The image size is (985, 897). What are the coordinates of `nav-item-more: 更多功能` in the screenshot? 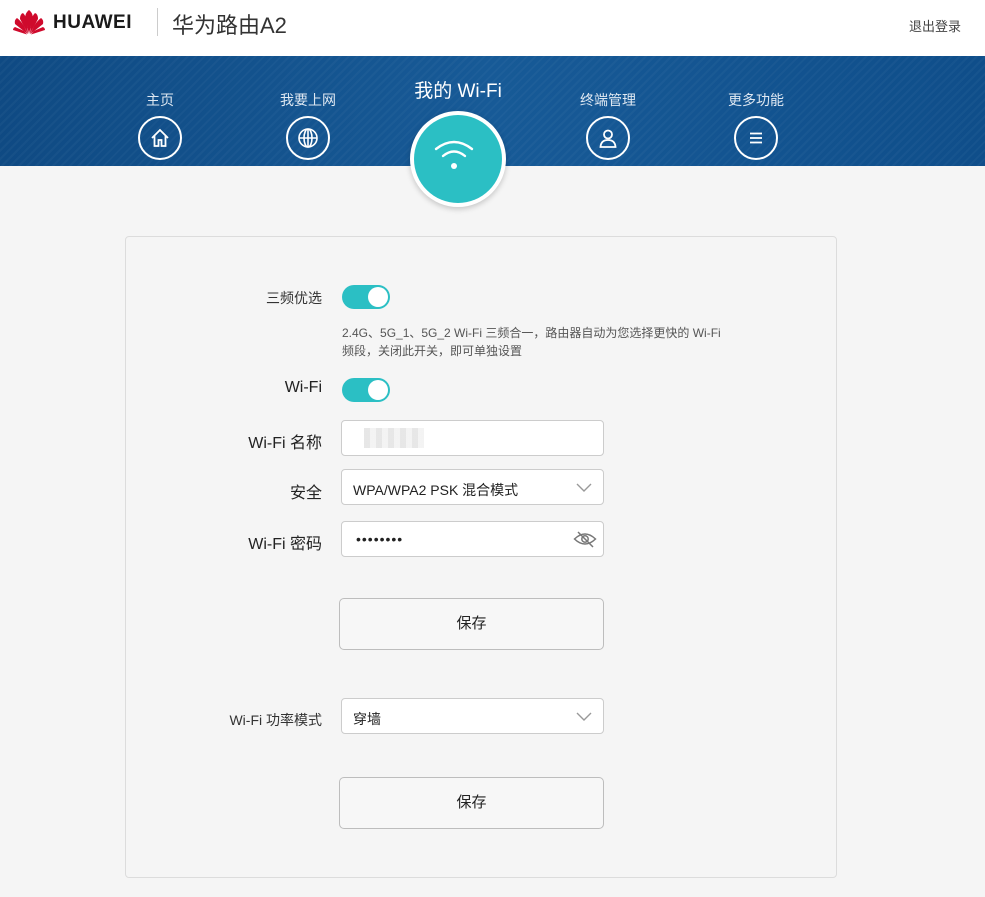 It's located at (756, 127).